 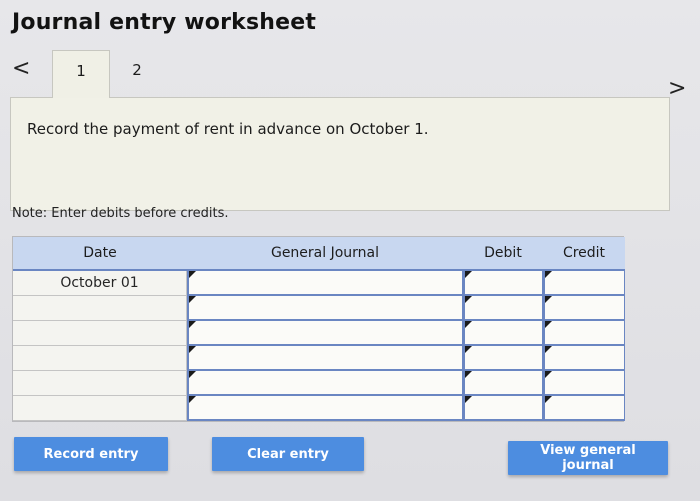 I want to click on column-header-credit: Credit, so click(x=584, y=254).